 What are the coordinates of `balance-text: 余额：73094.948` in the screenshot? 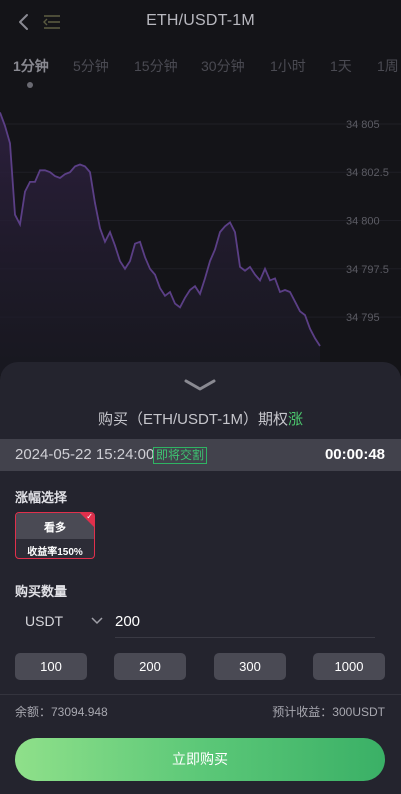 It's located at (61, 712).